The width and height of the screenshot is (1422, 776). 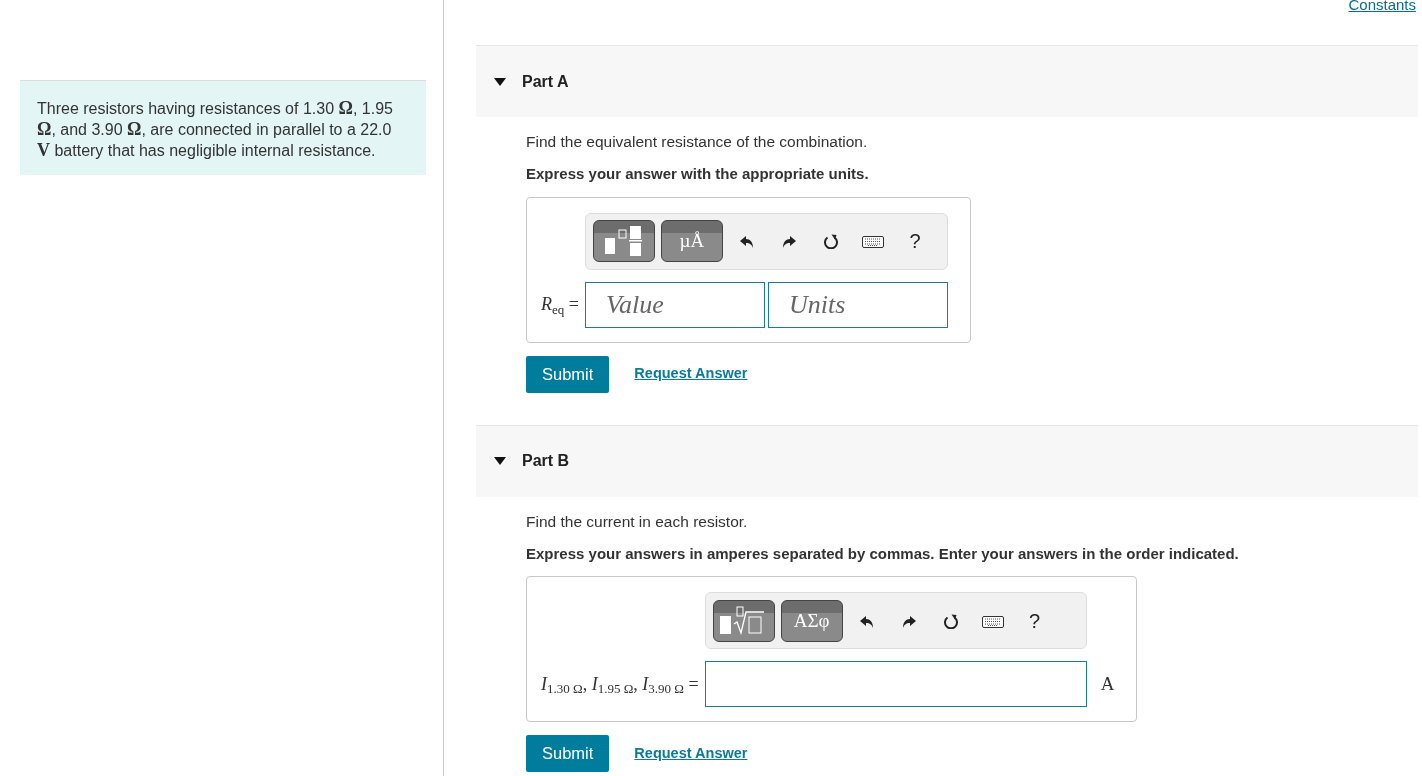 I want to click on question-text: Find the current in each resistor., so click(x=637, y=521).